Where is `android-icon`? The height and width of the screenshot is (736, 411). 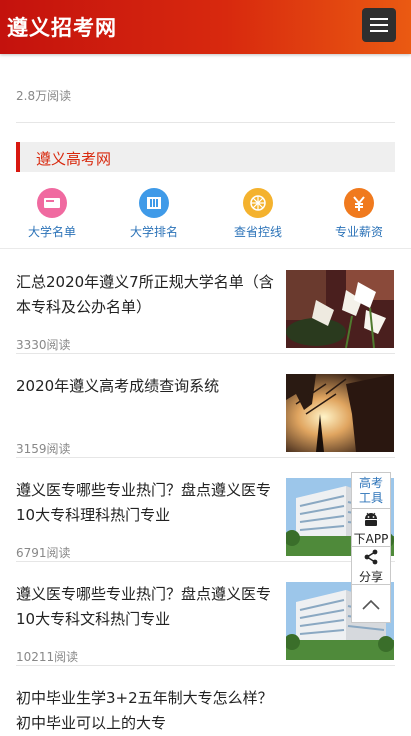
android-icon is located at coordinates (371, 519).